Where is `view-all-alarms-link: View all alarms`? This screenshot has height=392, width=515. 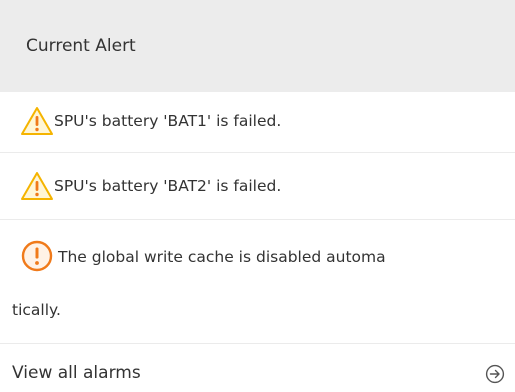 view-all-alarms-link: View all alarms is located at coordinates (76, 373).